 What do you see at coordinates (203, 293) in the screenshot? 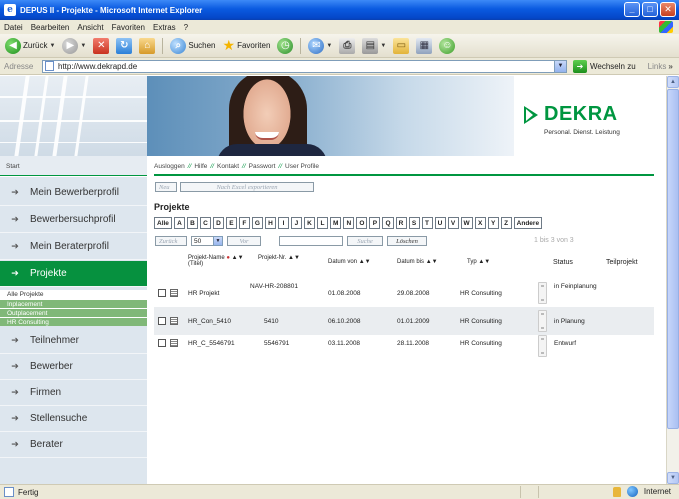
I see `cell-name: HR Projekt` at bounding box center [203, 293].